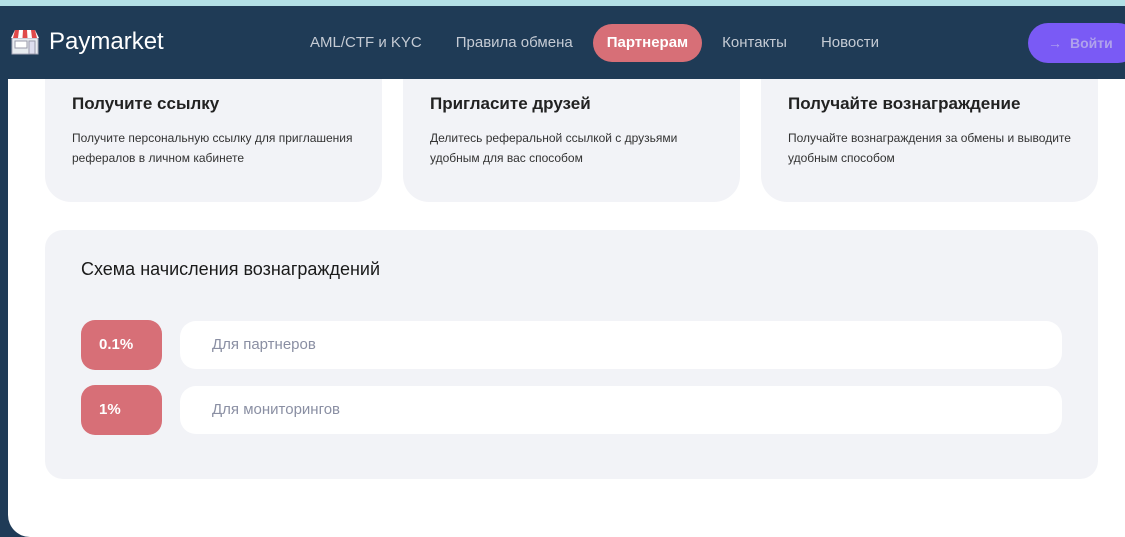  Describe the element at coordinates (146, 103) in the screenshot. I see `step-title: Получите ссылку` at that location.